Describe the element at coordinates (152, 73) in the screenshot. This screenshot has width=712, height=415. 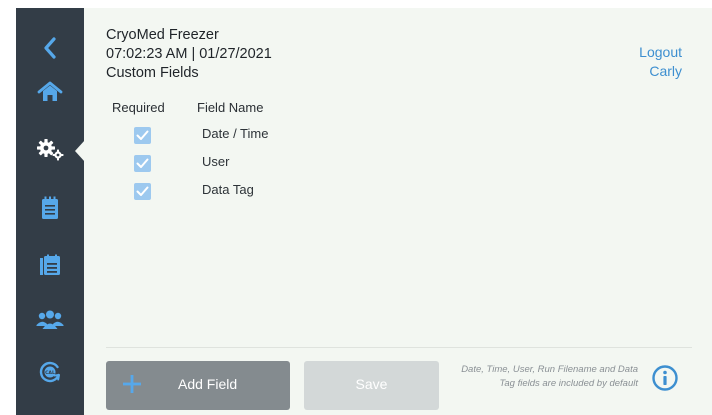
I see `page-title: Custom Fields` at that location.